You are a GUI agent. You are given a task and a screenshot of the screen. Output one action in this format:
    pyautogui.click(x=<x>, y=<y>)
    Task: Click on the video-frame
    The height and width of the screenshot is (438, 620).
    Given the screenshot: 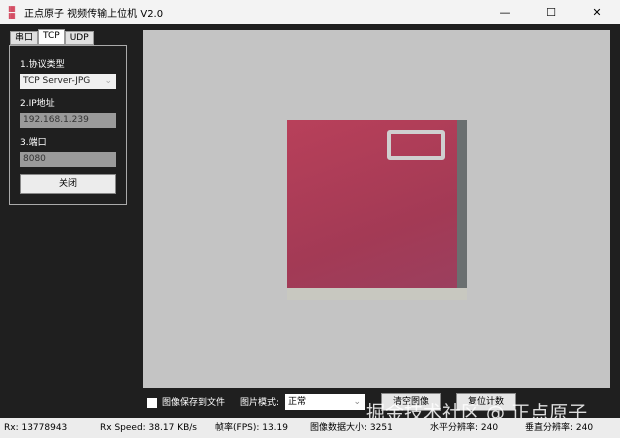 What is the action you would take?
    pyautogui.click(x=377, y=210)
    